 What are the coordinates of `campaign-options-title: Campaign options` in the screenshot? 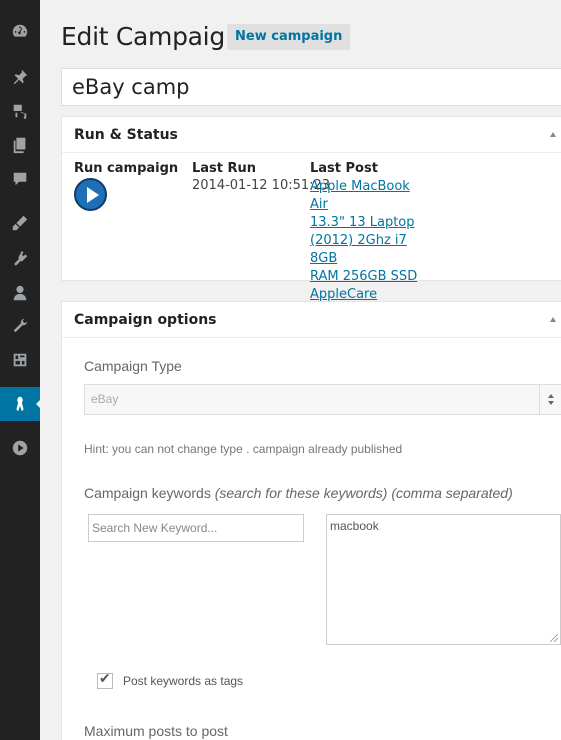 It's located at (145, 320).